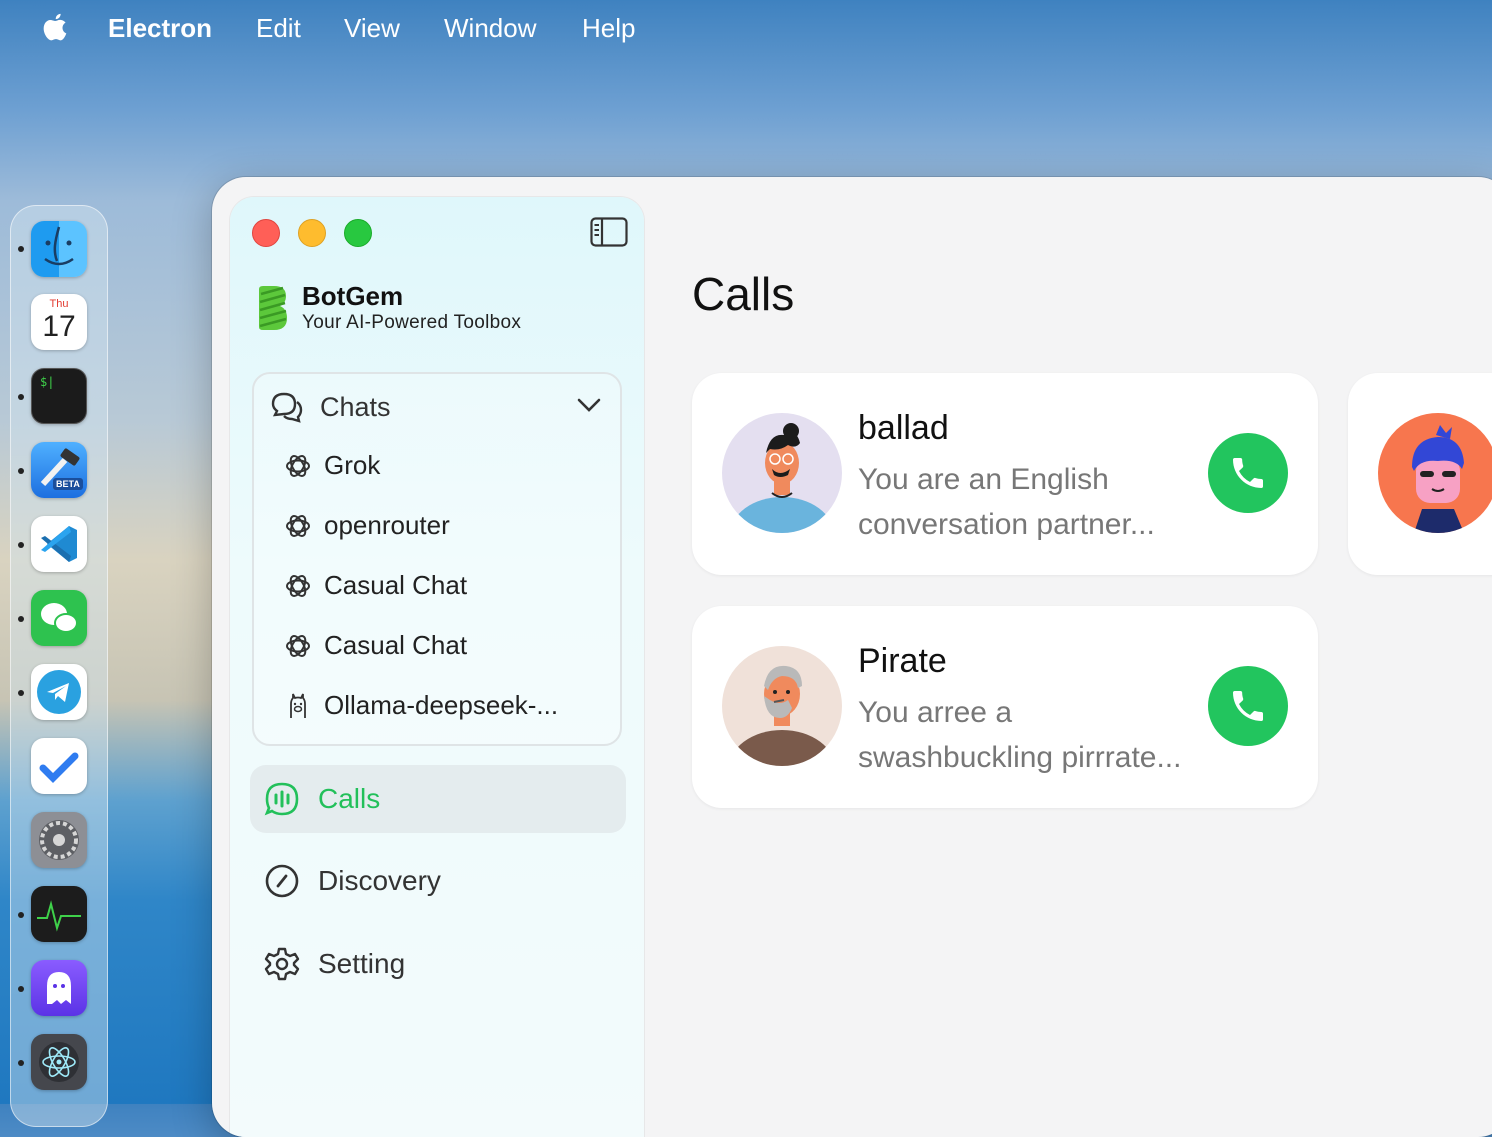 The height and width of the screenshot is (1137, 1492). What do you see at coordinates (372, 28) in the screenshot?
I see `menu-view: View` at bounding box center [372, 28].